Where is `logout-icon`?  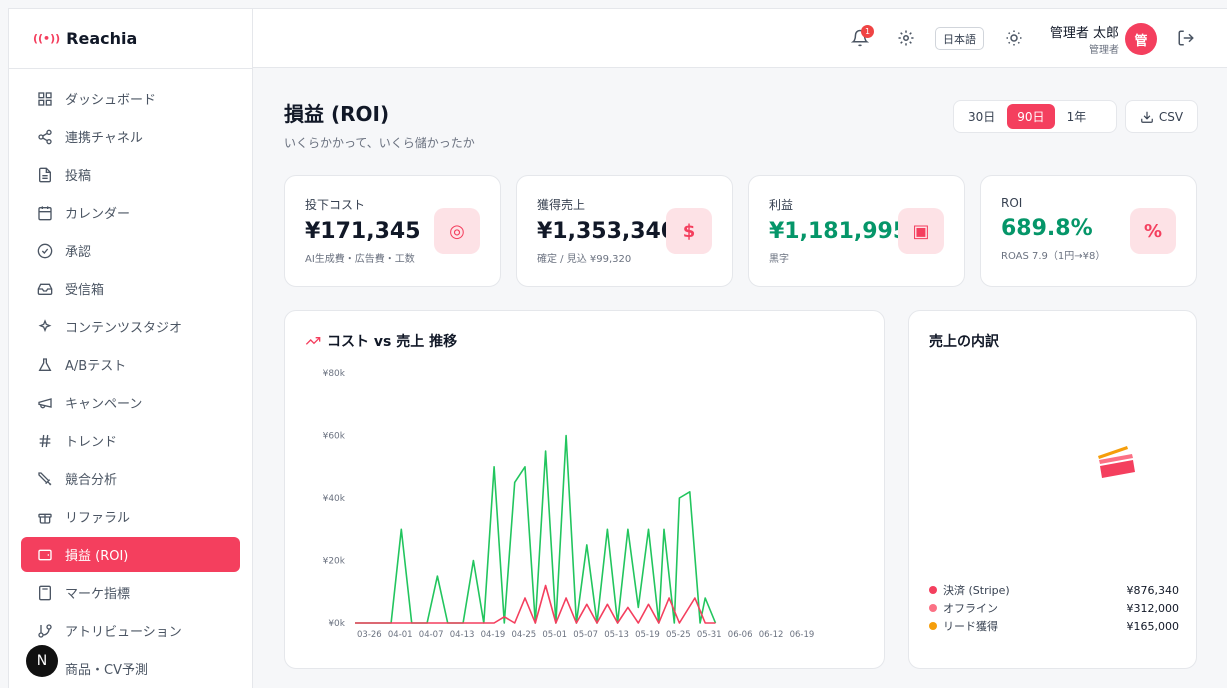
logout-icon is located at coordinates (1186, 38).